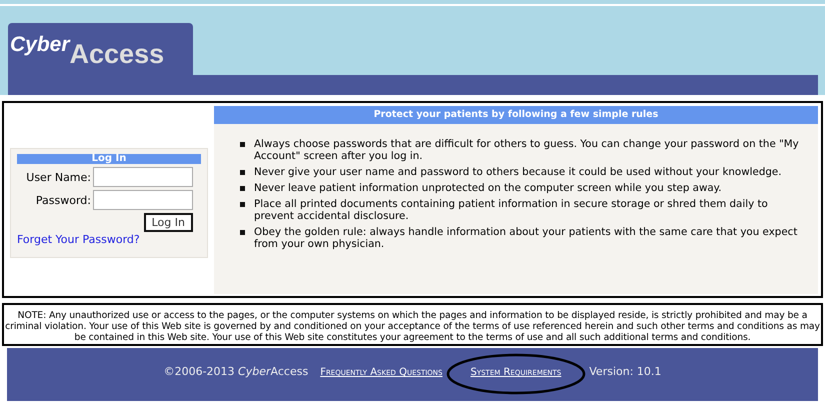  I want to click on login-title: Log In, so click(109, 159).